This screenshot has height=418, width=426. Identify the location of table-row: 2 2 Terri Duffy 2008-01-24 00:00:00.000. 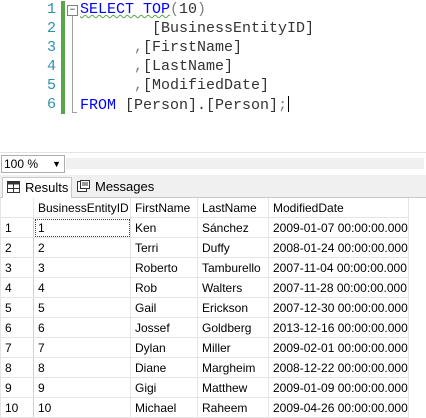
(204, 247).